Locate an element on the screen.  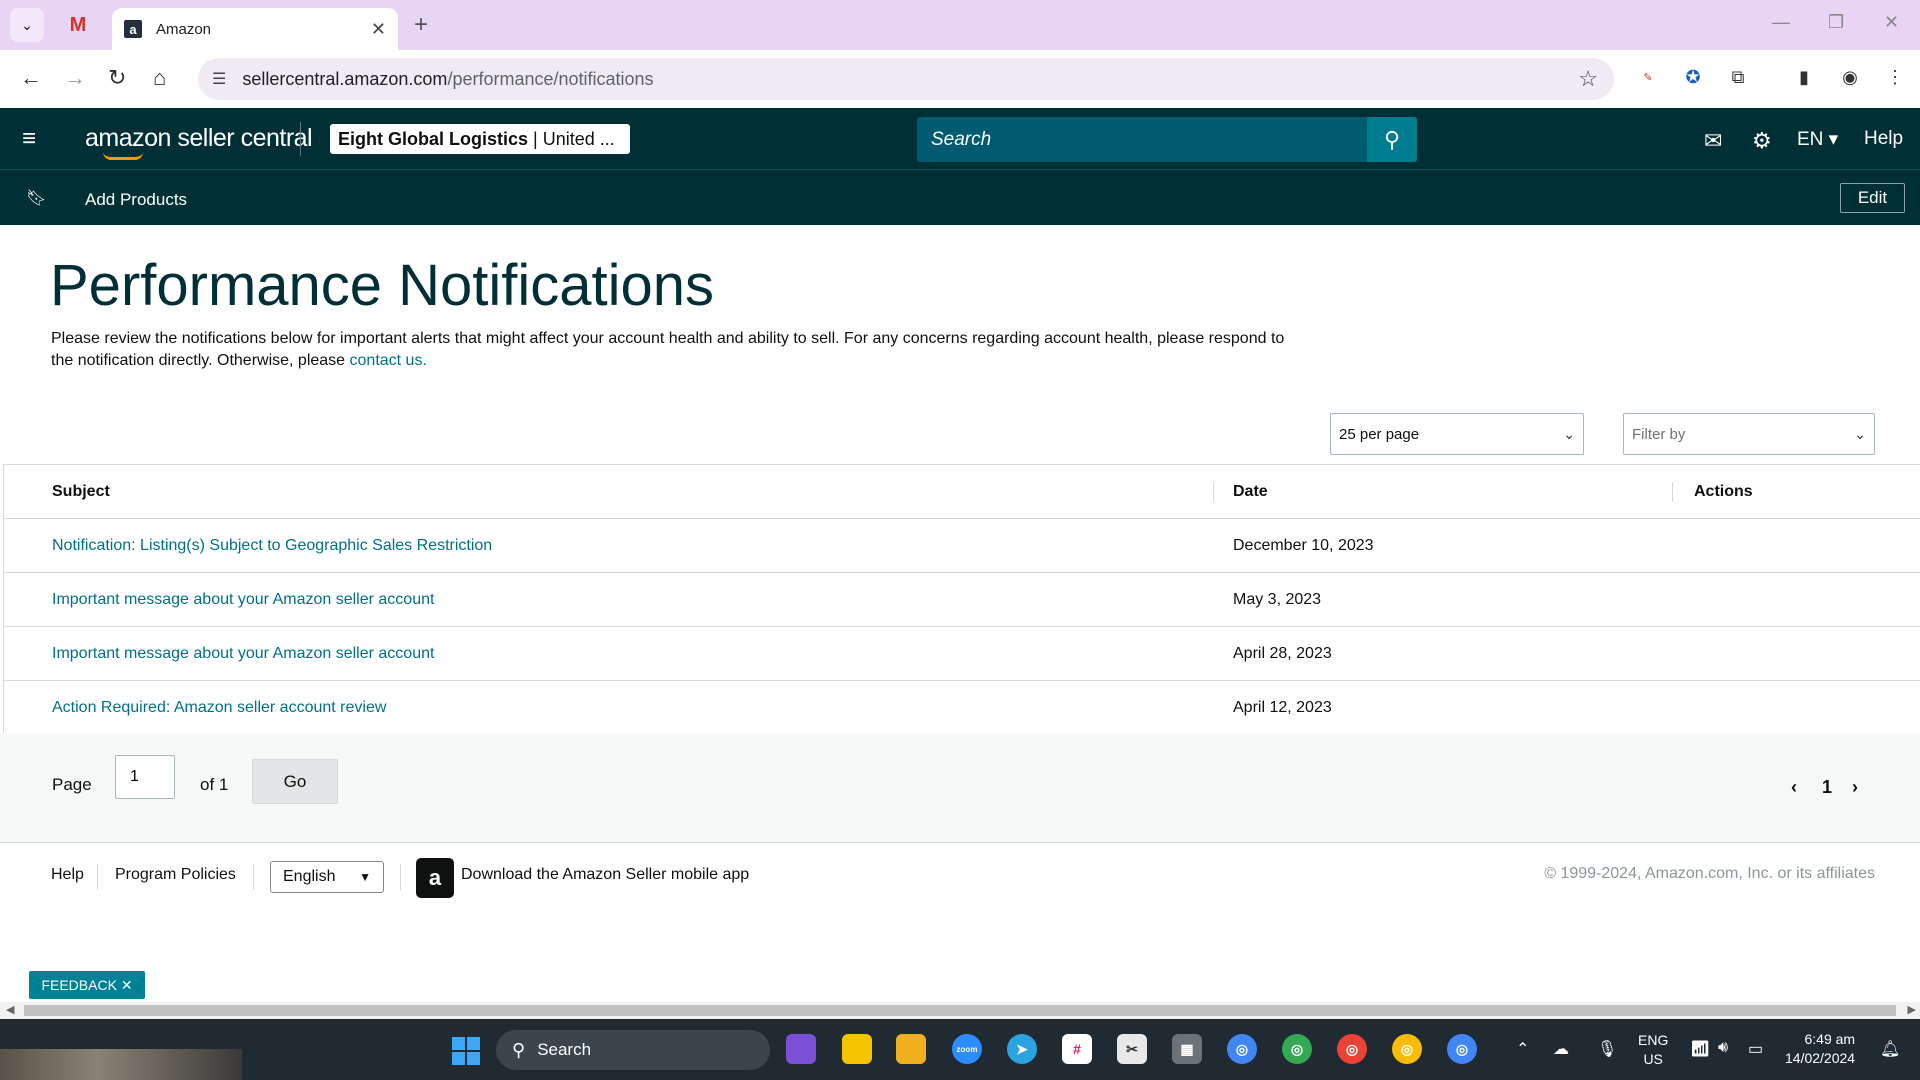
widget-thumbnail is located at coordinates (121, 1064).